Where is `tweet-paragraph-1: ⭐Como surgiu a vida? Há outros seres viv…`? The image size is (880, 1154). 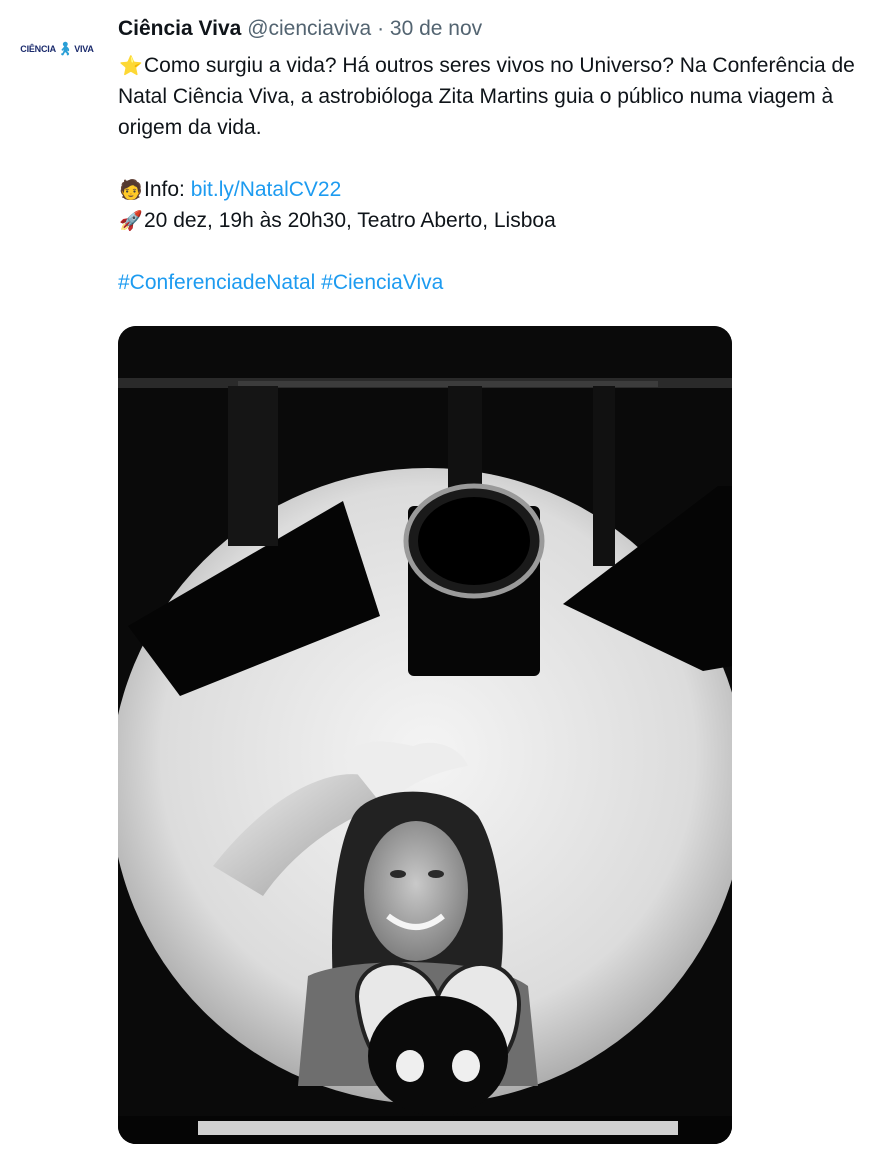 tweet-paragraph-1: ⭐Como surgiu a vida? Há outros seres viv… is located at coordinates (490, 96).